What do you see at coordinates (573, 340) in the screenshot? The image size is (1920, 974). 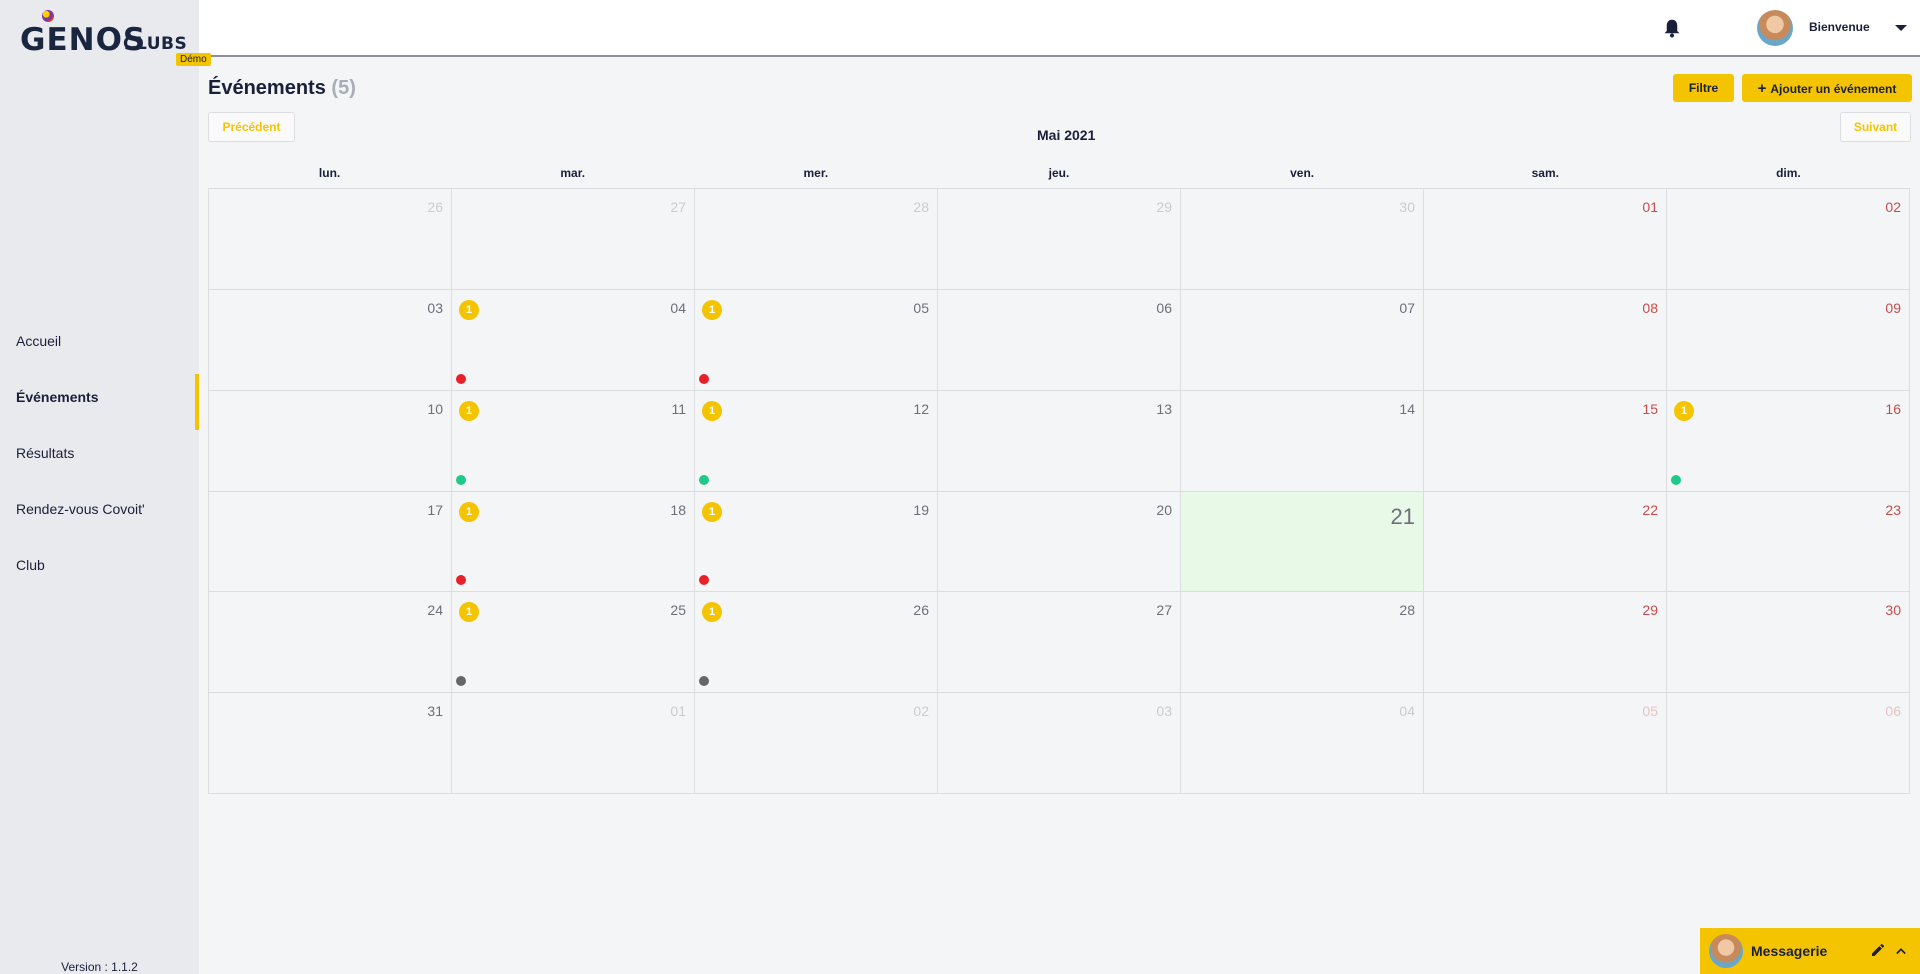 I see `calendar-day: 04 1` at bounding box center [573, 340].